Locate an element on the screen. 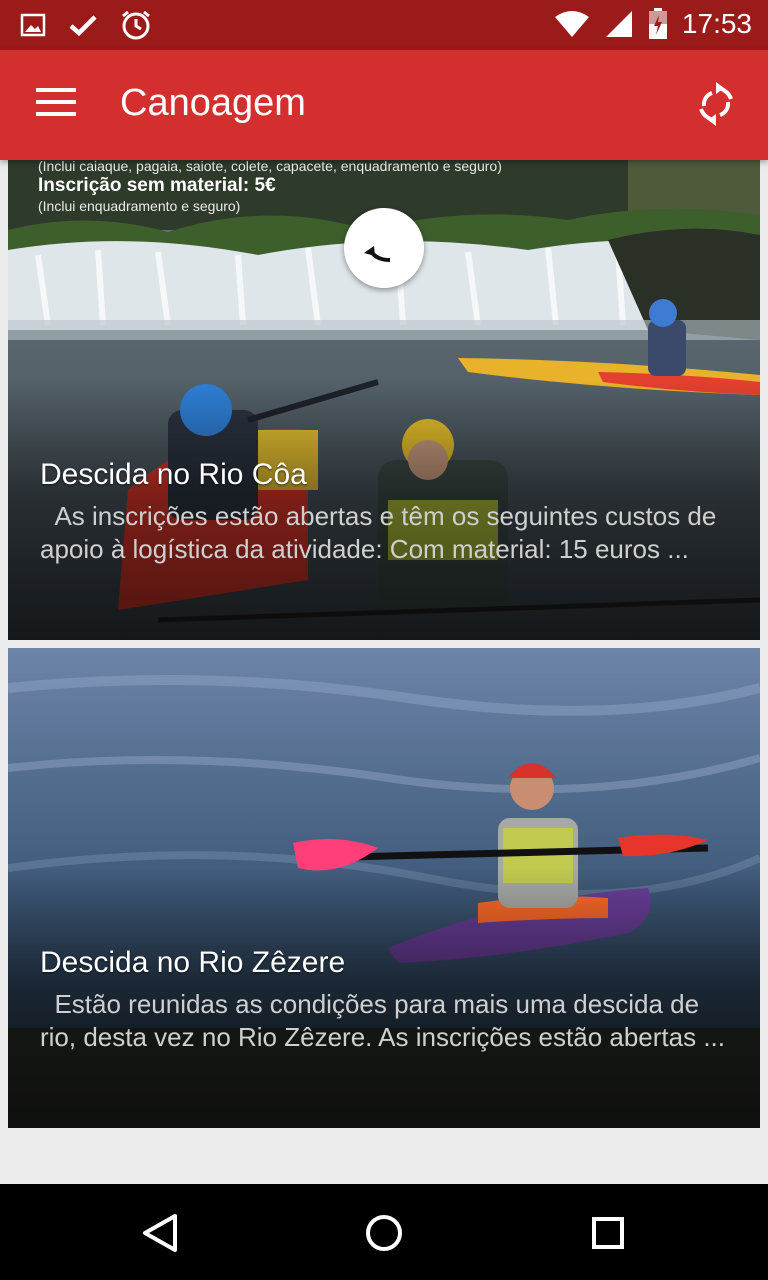 Image resolution: width=768 pixels, height=1280 pixels. system-nav-bar is located at coordinates (384, 1232).